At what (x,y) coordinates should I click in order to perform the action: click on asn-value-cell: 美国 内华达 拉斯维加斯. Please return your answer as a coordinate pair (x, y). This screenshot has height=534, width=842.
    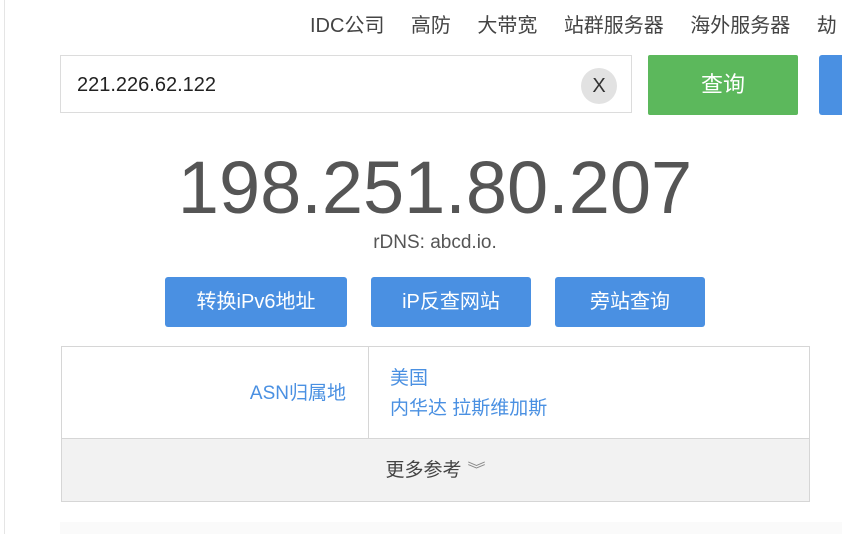
    Looking at the image, I should click on (468, 394).